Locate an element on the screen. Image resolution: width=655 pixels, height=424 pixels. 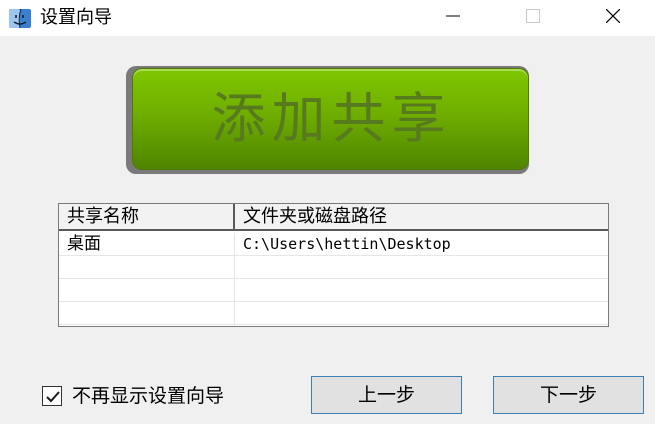
add-share-button-face: 添加共享 is located at coordinates (330, 119).